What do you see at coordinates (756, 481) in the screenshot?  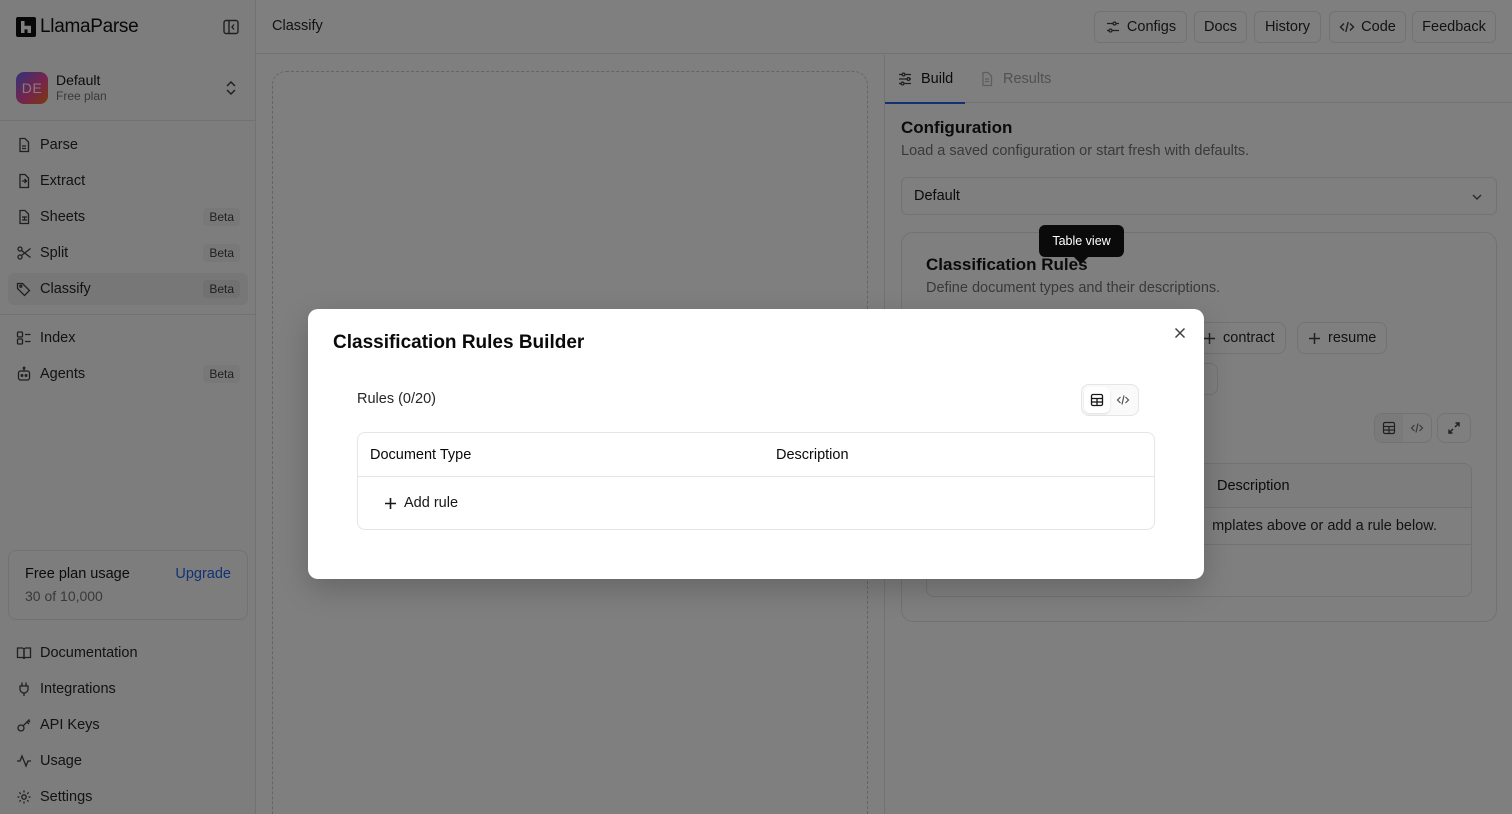 I see `rules-table: Document Type Description Add rule` at bounding box center [756, 481].